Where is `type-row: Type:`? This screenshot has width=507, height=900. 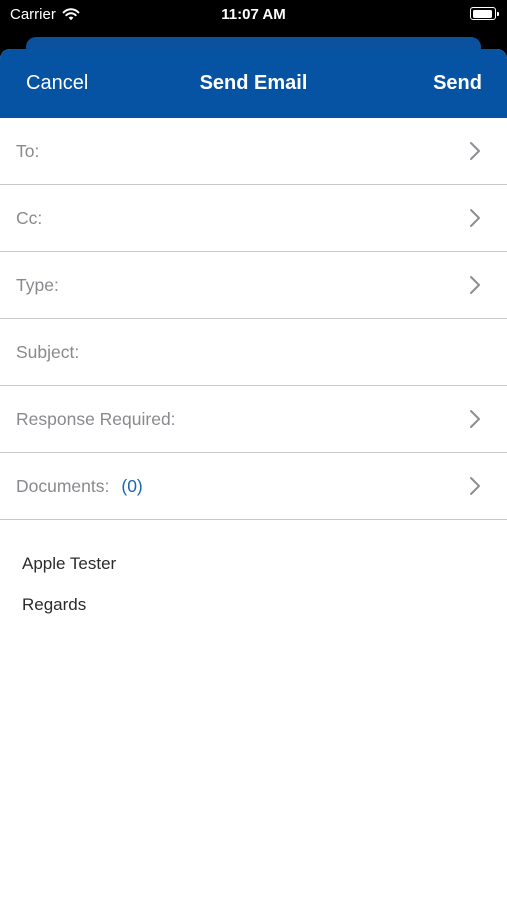
type-row: Type: is located at coordinates (253, 285).